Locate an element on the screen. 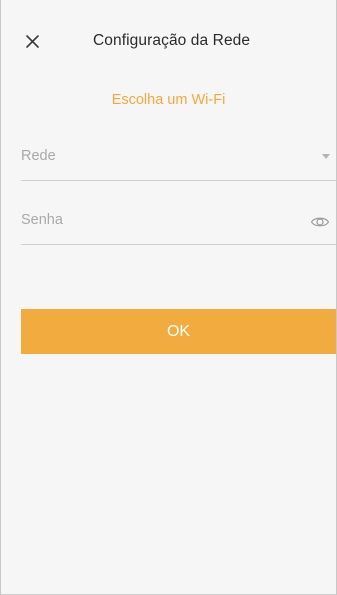 This screenshot has height=595, width=337. close-icon is located at coordinates (32, 41).